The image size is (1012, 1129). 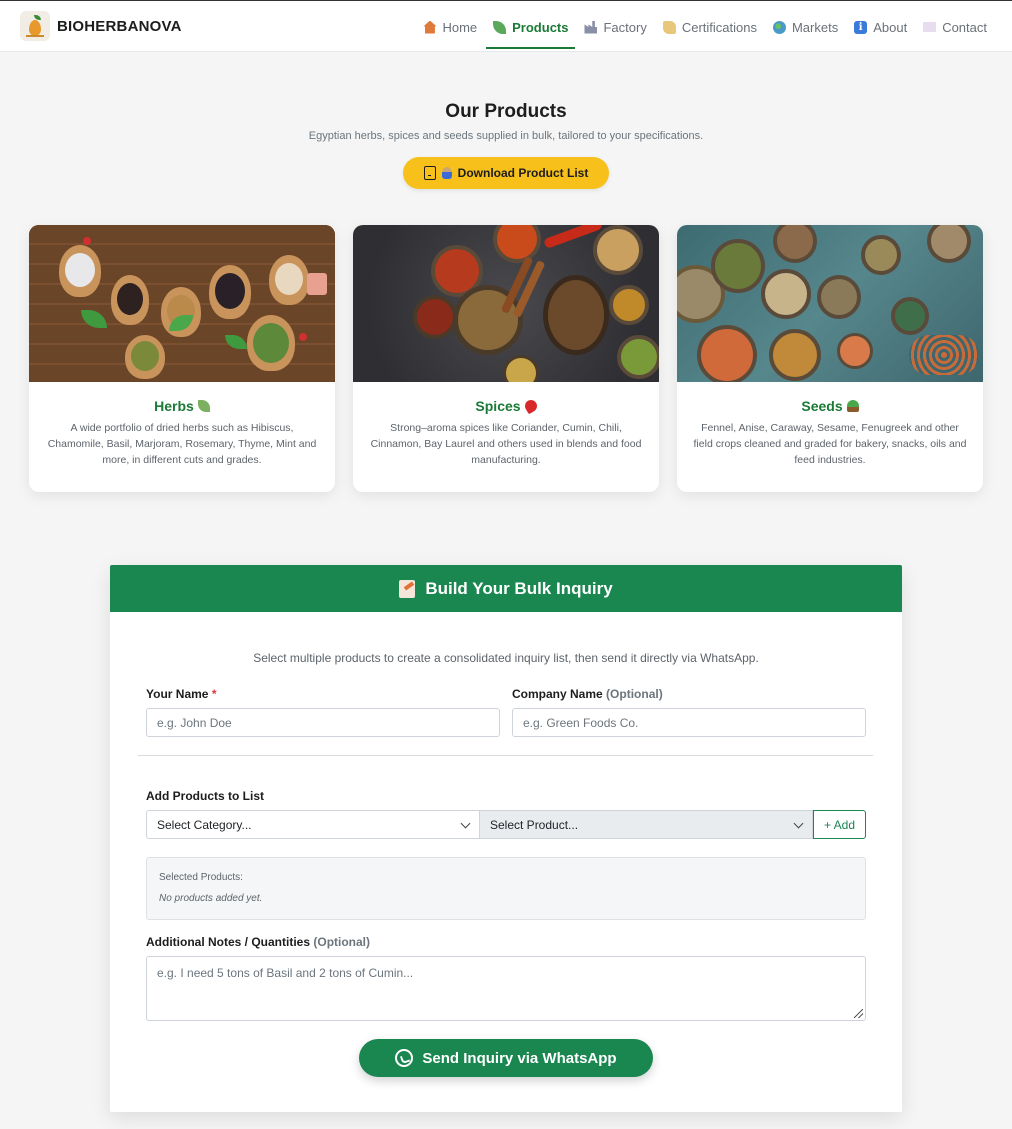 What do you see at coordinates (174, 406) in the screenshot?
I see `card-title-text: Herbs` at bounding box center [174, 406].